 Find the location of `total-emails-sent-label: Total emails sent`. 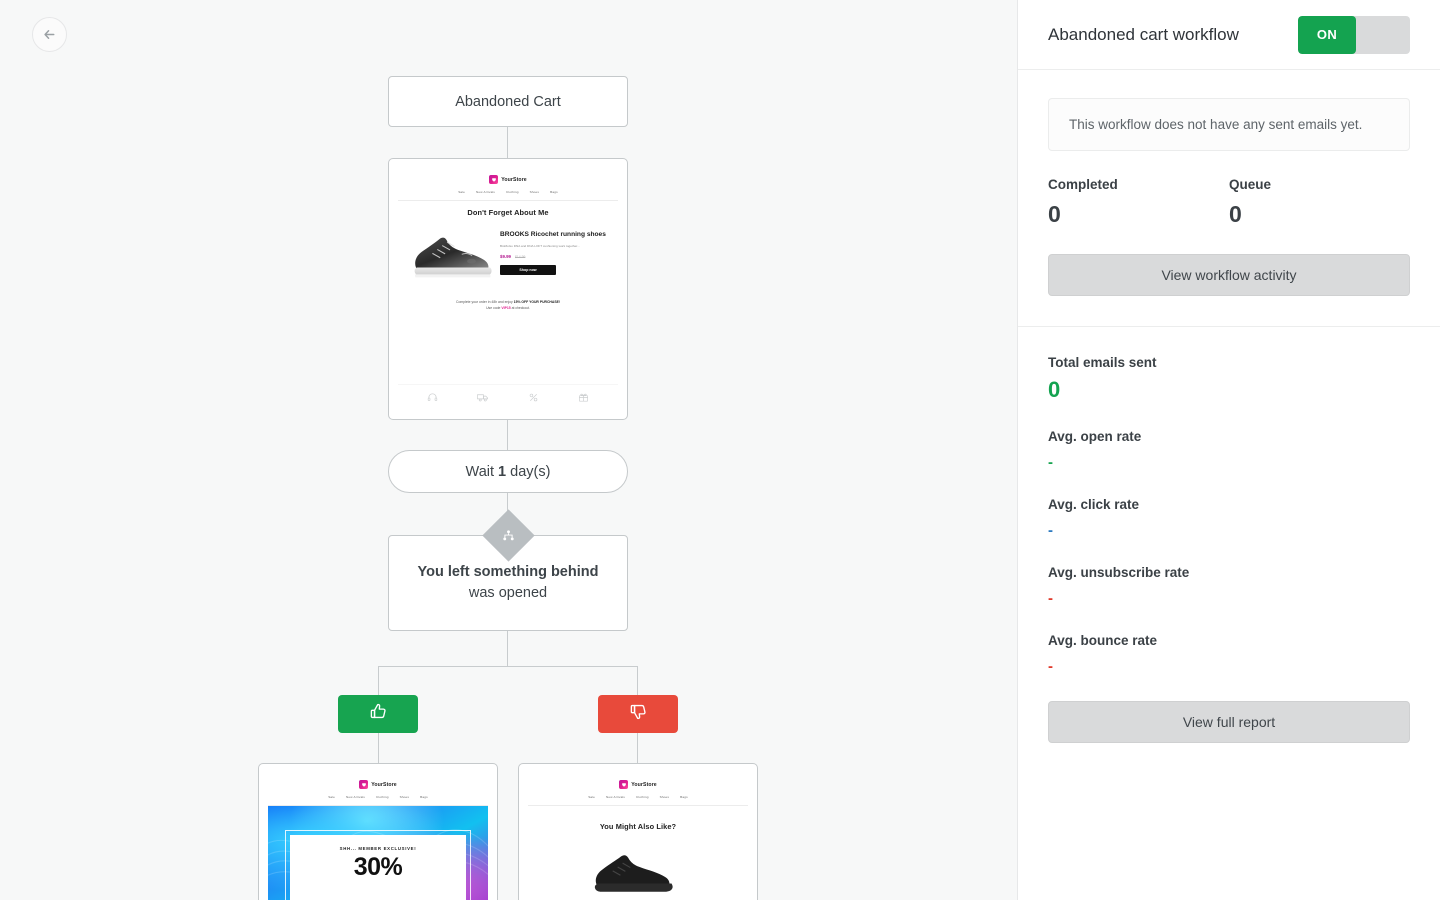

total-emails-sent-label: Total emails sent is located at coordinates (1102, 362).